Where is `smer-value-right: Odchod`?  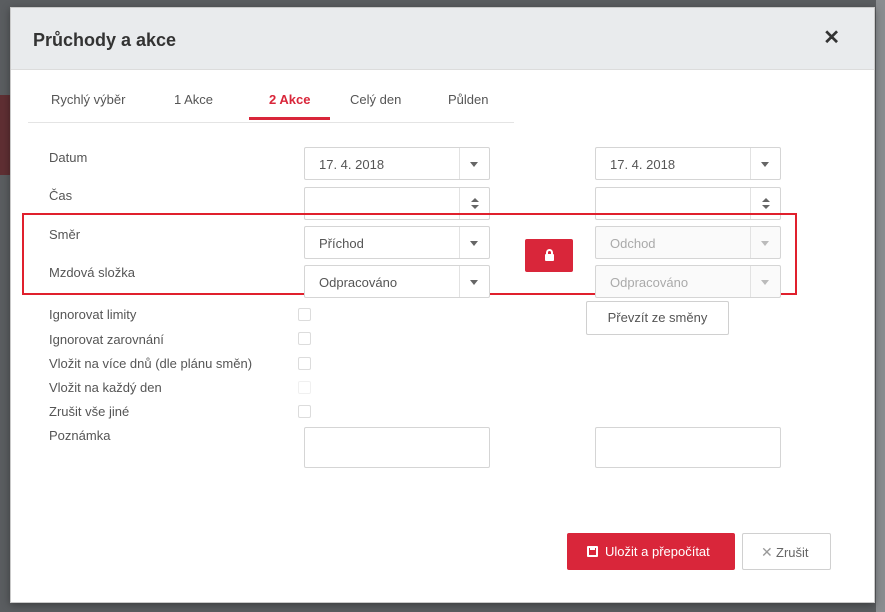
smer-value-right: Odchod is located at coordinates (633, 243).